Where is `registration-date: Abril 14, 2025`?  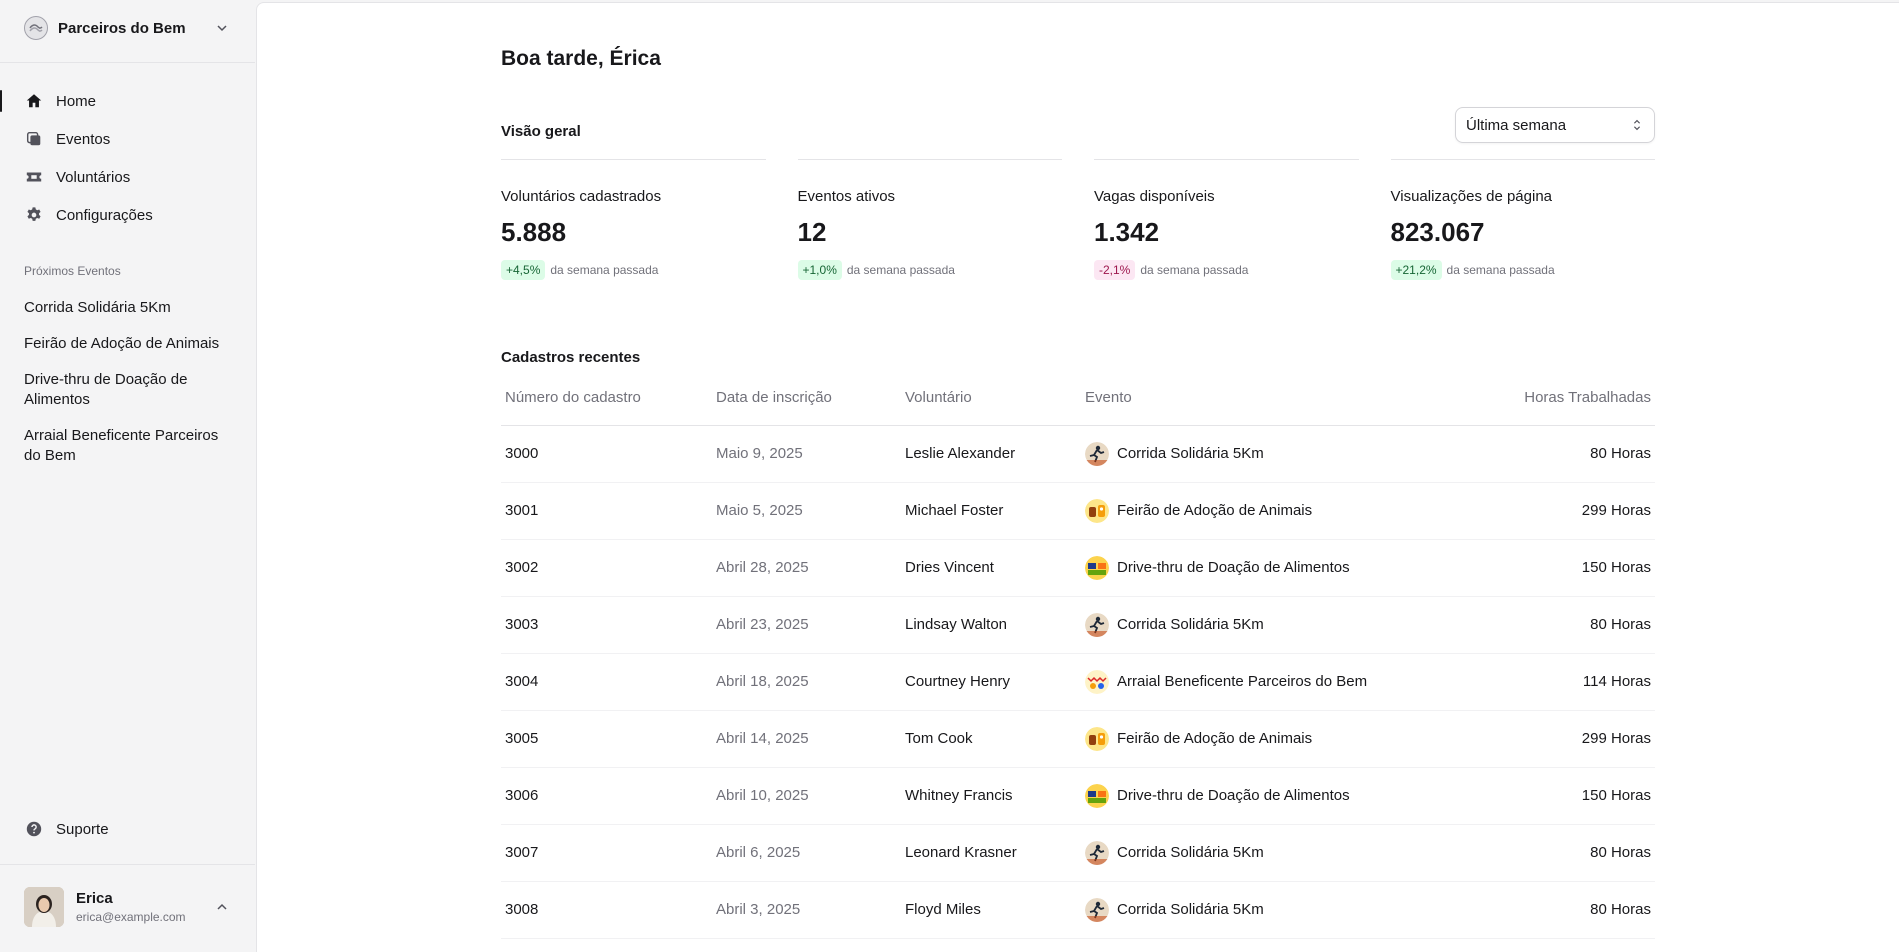 registration-date: Abril 14, 2025 is located at coordinates (806, 739).